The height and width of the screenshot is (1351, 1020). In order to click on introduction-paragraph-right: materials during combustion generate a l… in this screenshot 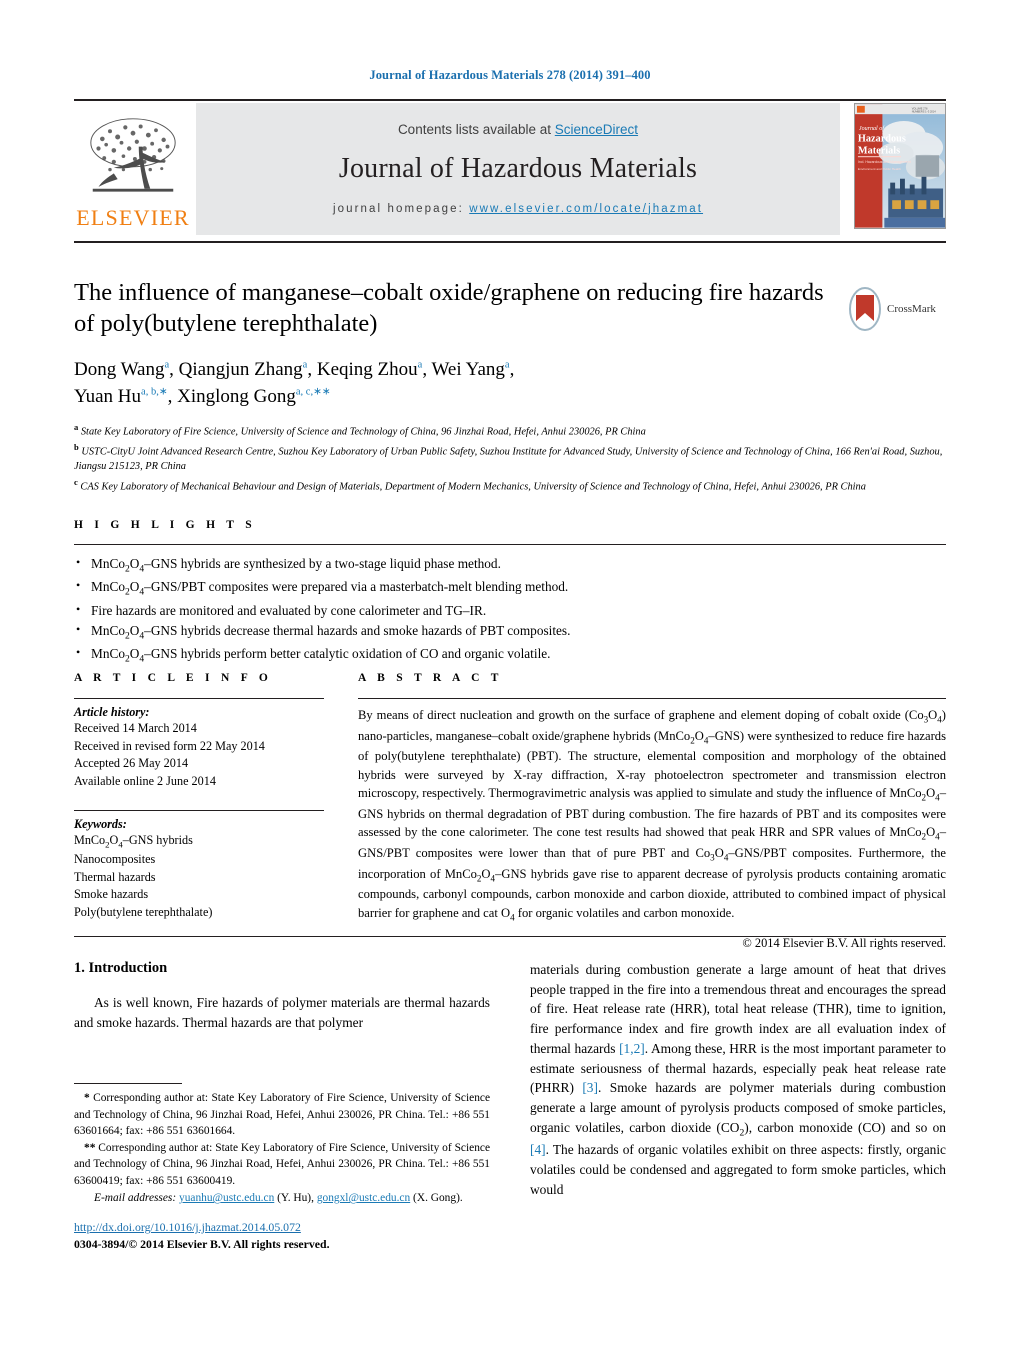, I will do `click(738, 1079)`.